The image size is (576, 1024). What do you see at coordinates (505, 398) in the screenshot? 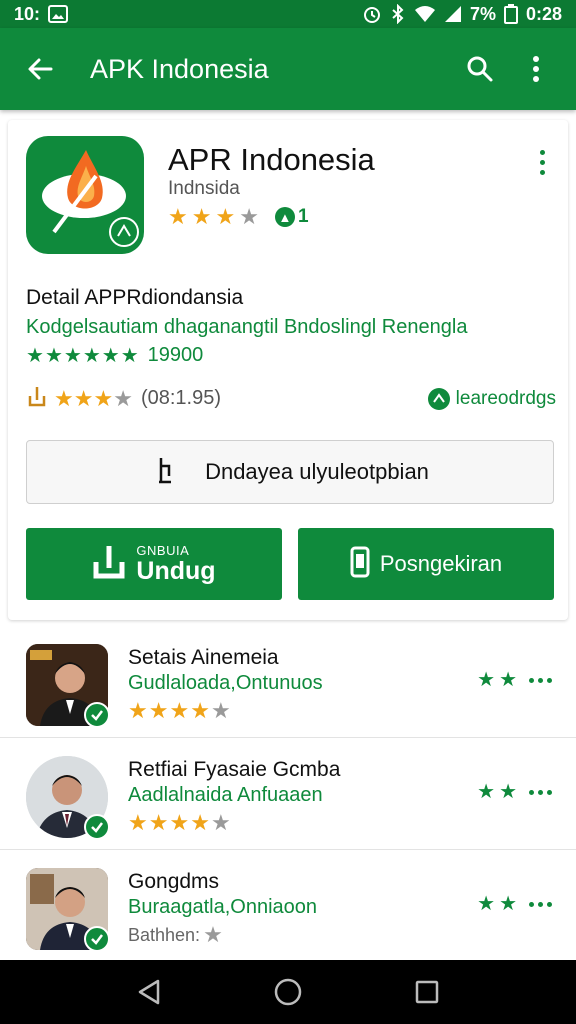
I see `reviews-link-label: leareodrdgs` at bounding box center [505, 398].